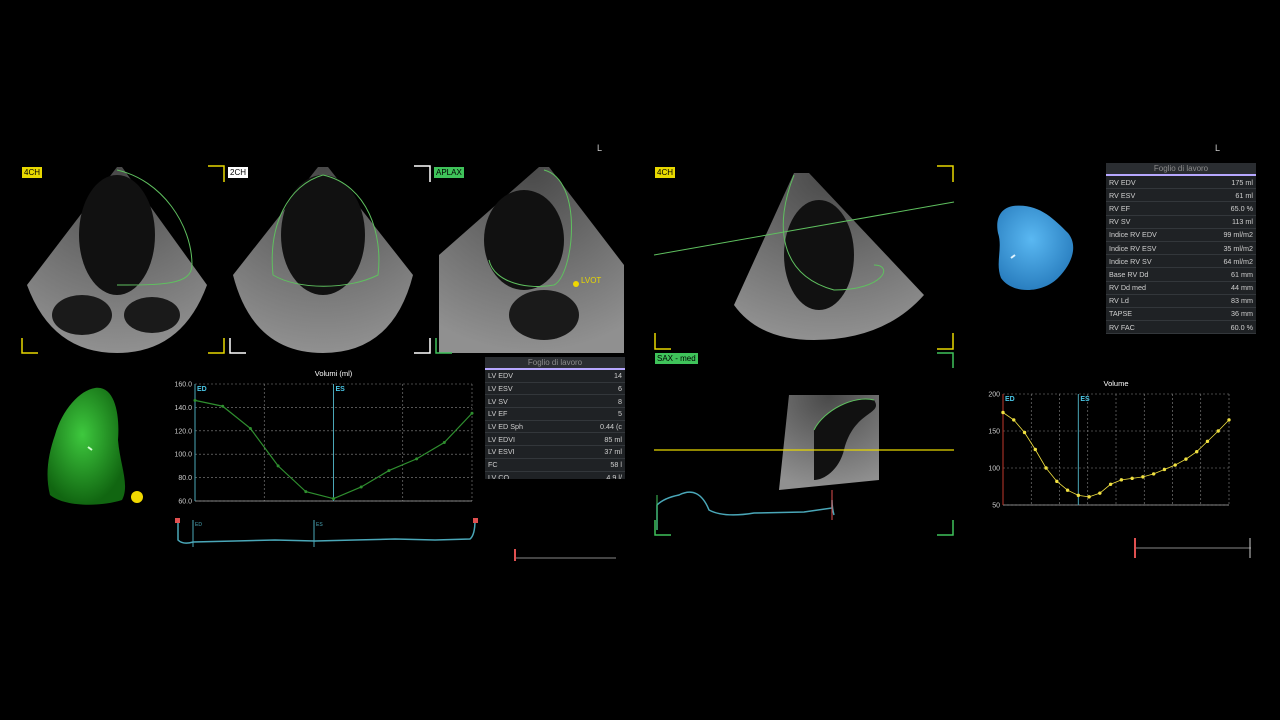 This screenshot has width=1280, height=720. Describe the element at coordinates (326, 532) in the screenshot. I see `lv-ecg-strip: ED ES` at that location.